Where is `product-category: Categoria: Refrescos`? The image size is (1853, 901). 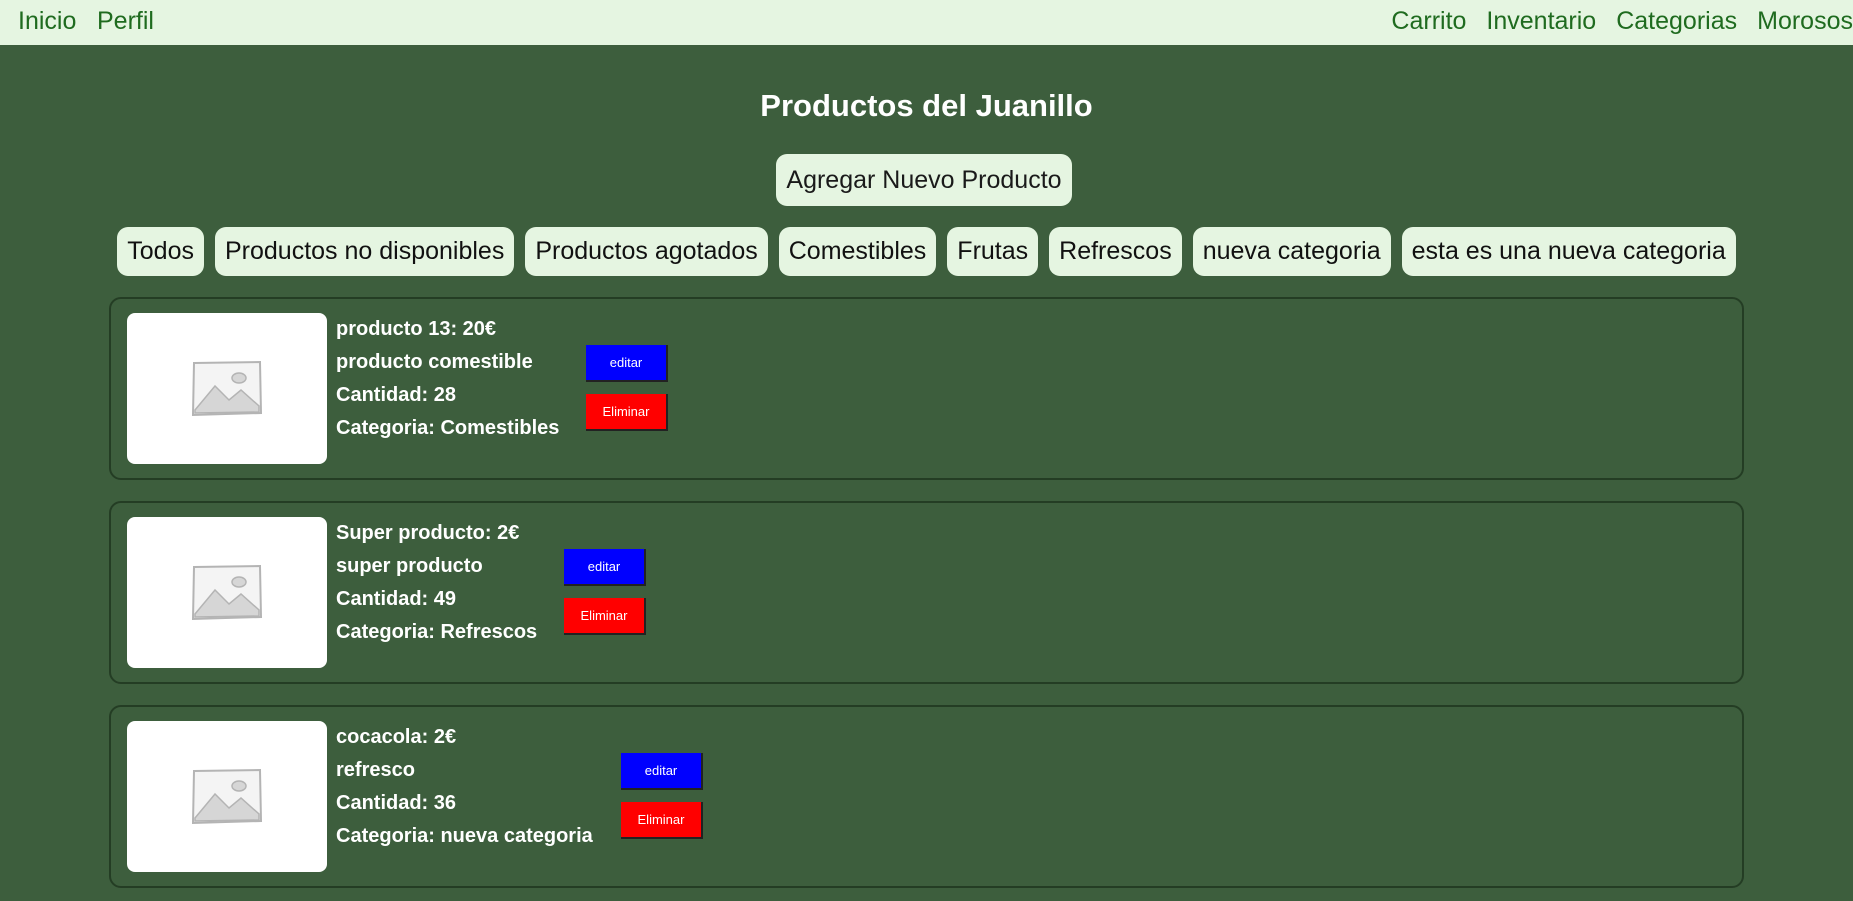 product-category: Categoria: Refrescos is located at coordinates (437, 632).